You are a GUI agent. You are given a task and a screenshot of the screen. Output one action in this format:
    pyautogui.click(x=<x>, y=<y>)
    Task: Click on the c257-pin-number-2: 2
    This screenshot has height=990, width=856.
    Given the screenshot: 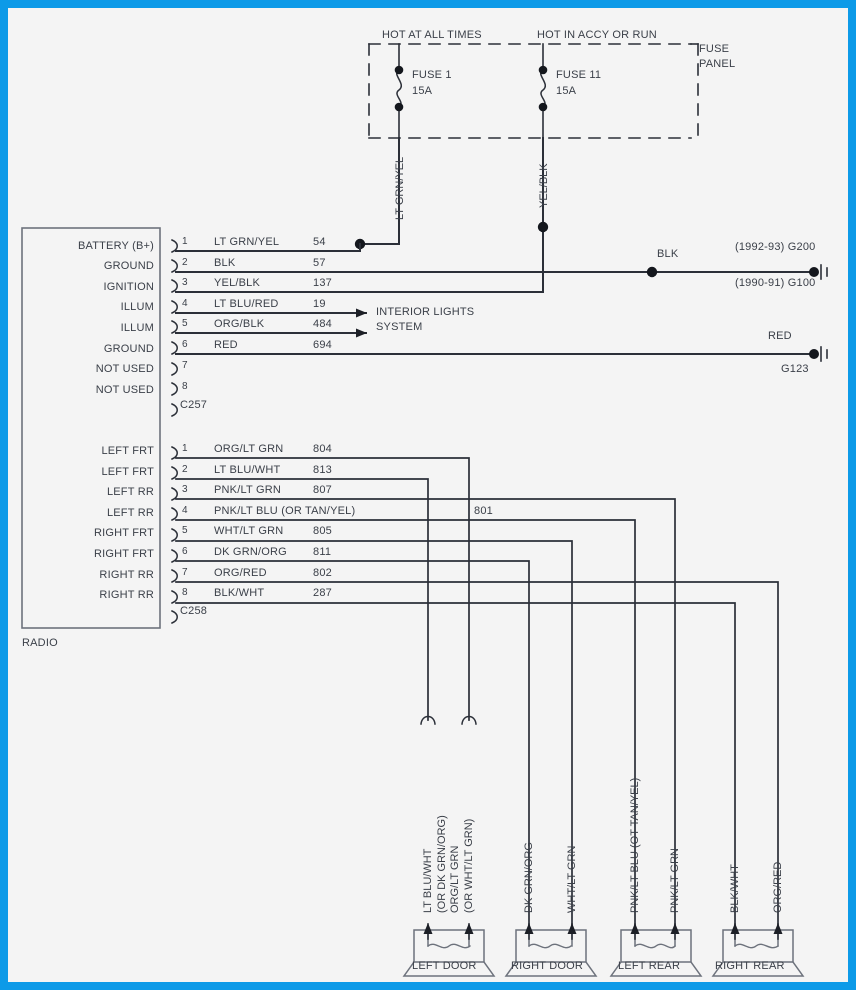 What is the action you would take?
    pyautogui.click(x=185, y=262)
    